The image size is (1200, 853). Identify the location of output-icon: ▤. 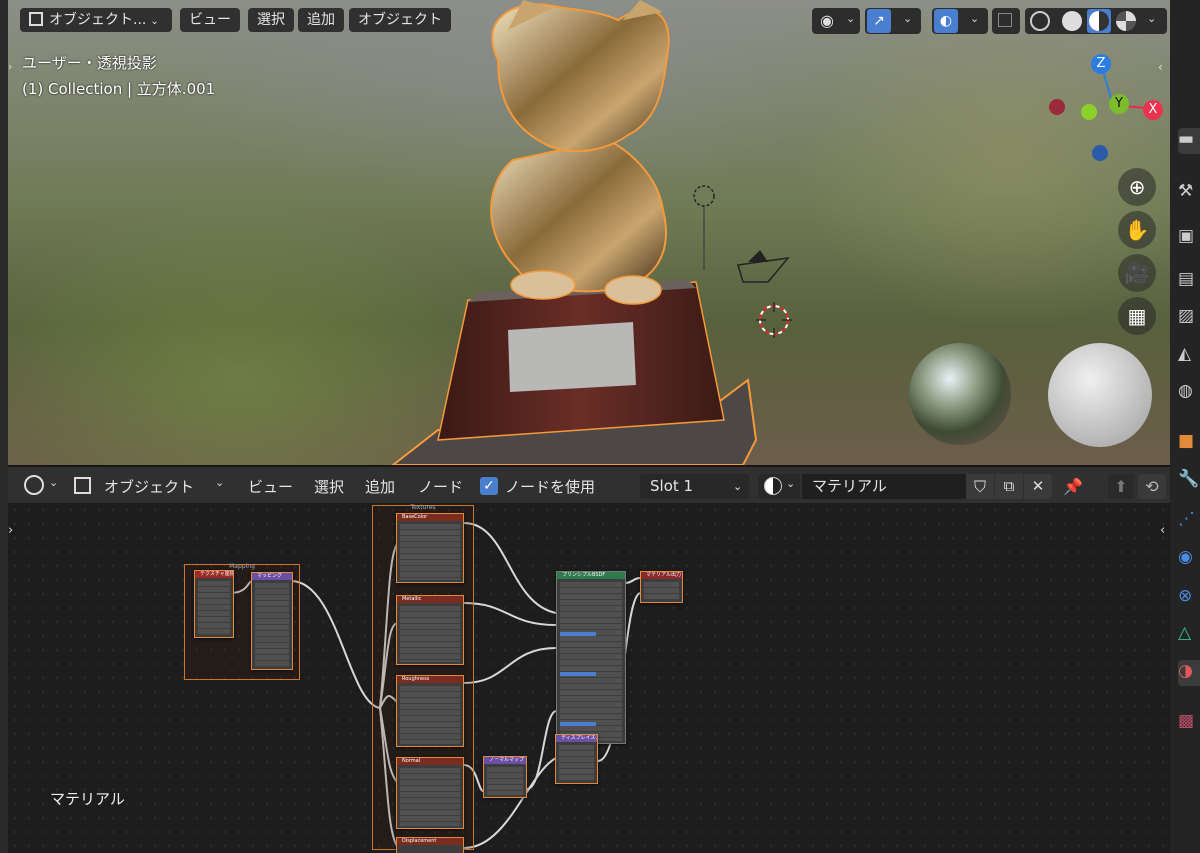
(1189, 279).